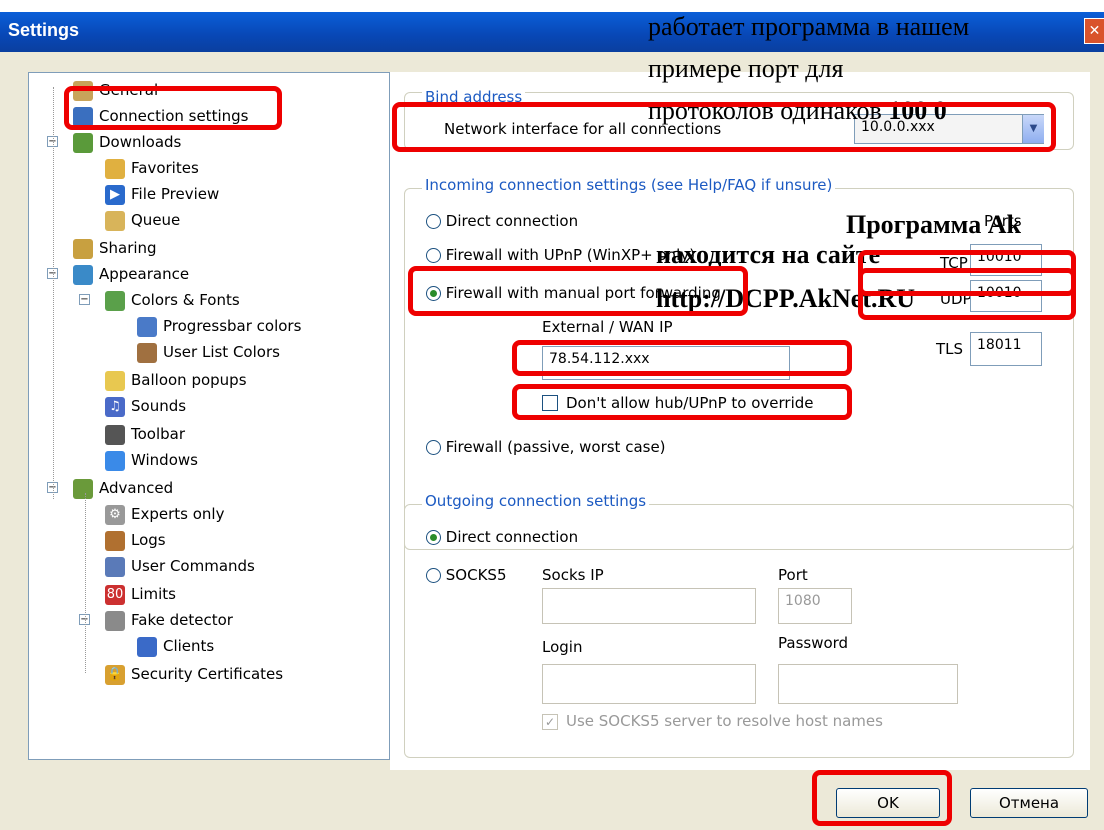 Image resolution: width=1104 pixels, height=830 pixels. Describe the element at coordinates (793, 575) in the screenshot. I see `socks-port-label: Port` at that location.